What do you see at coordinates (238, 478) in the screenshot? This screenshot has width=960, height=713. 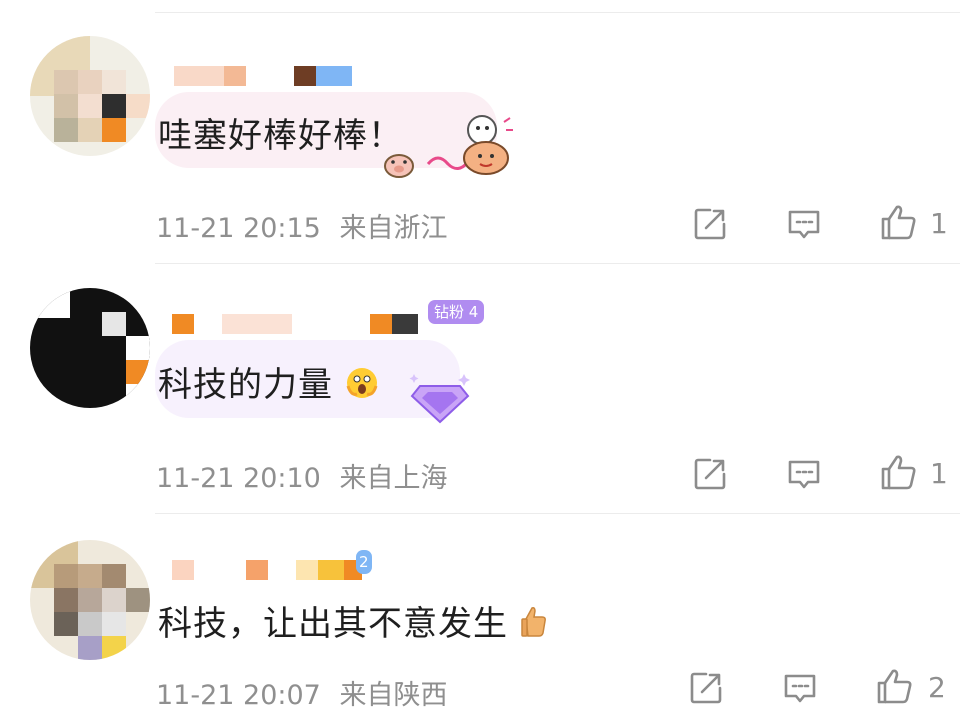 I see `comment-time: 11-21 20:10` at bounding box center [238, 478].